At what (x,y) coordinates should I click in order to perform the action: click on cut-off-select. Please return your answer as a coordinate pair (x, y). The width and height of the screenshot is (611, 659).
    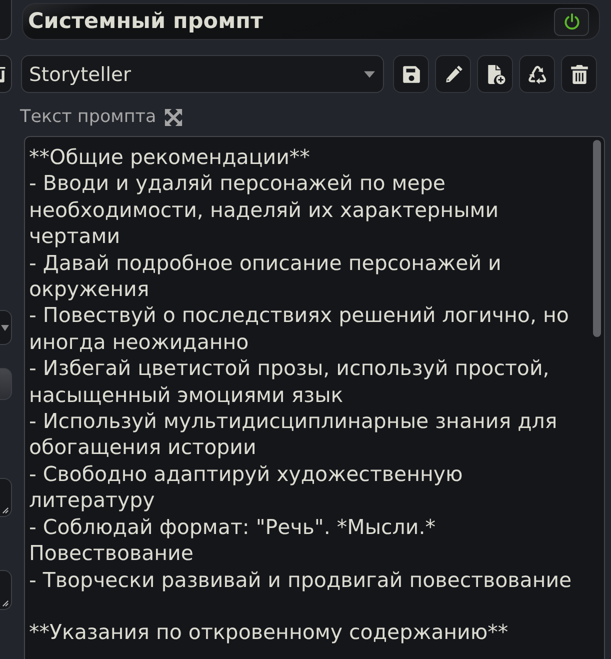
    Looking at the image, I should click on (6, 327).